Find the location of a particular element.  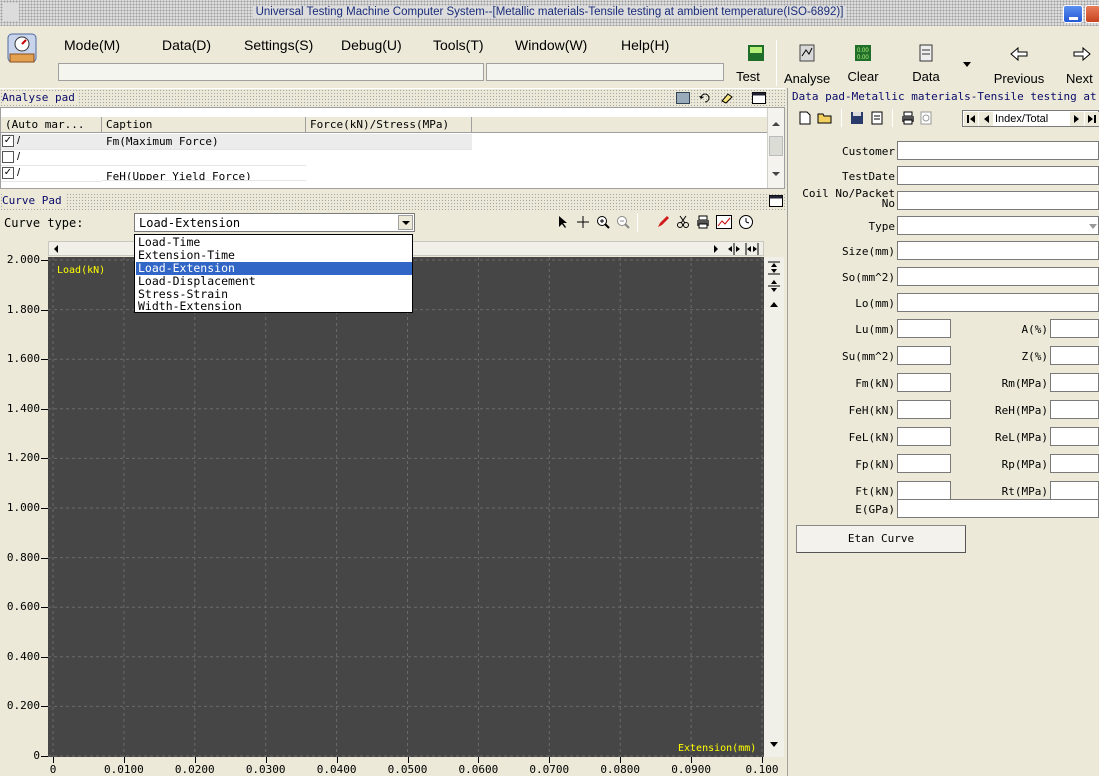

analyse-pad-title: Analyse pad is located at coordinates (40, 97).